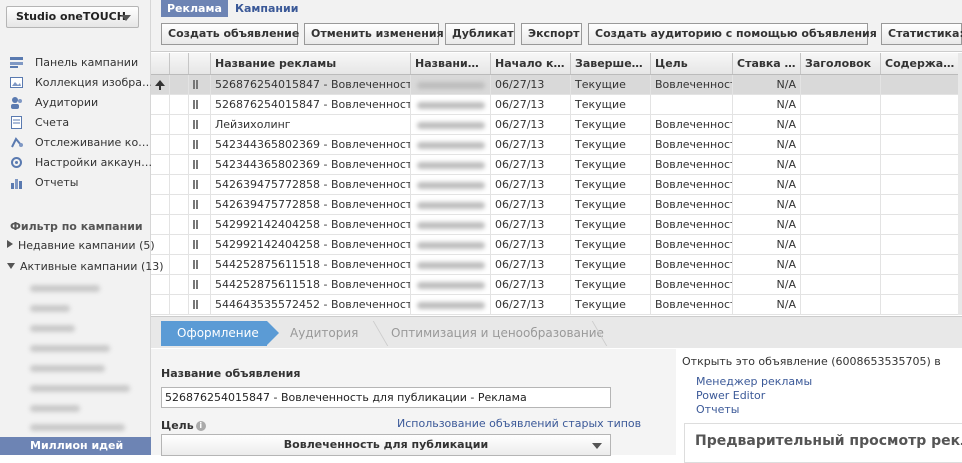 The height and width of the screenshot is (463, 962). I want to click on sidebar-item-audiences: Аудитории, so click(75, 102).